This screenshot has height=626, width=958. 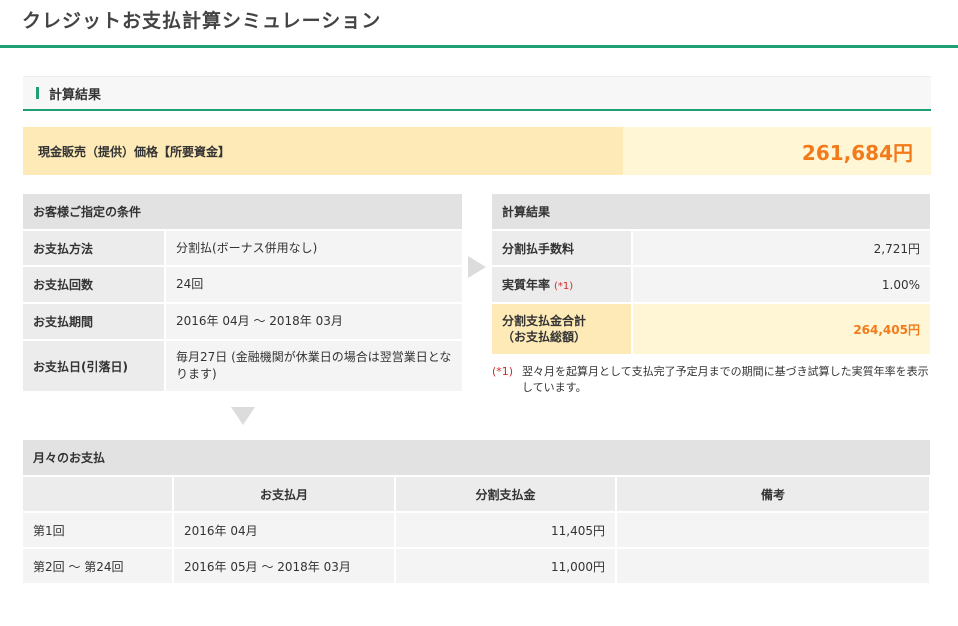 What do you see at coordinates (313, 285) in the screenshot?
I see `condition-value: 24回` at bounding box center [313, 285].